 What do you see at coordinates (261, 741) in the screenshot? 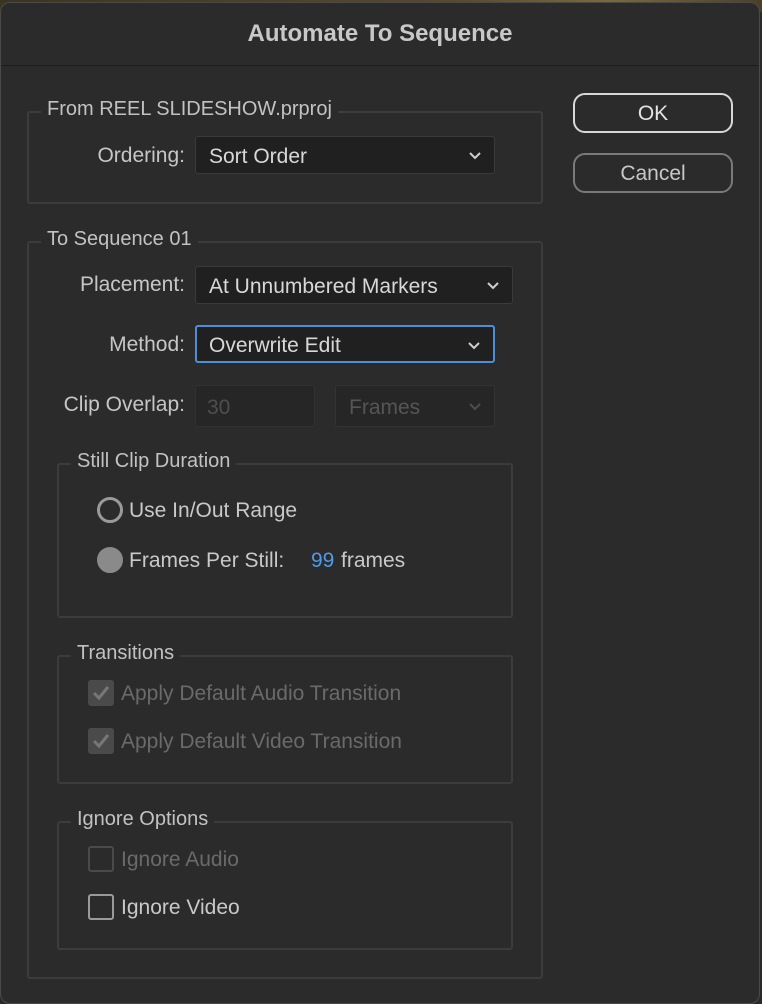
I see `apply-video-transition-label: Apply Default Video Transition` at bounding box center [261, 741].